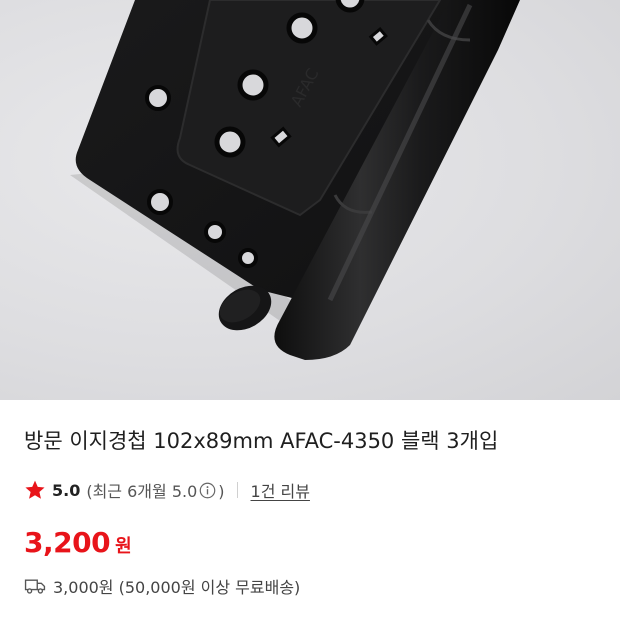 The height and width of the screenshot is (620, 620). What do you see at coordinates (66, 490) in the screenshot?
I see `rating-score: 5.0` at bounding box center [66, 490].